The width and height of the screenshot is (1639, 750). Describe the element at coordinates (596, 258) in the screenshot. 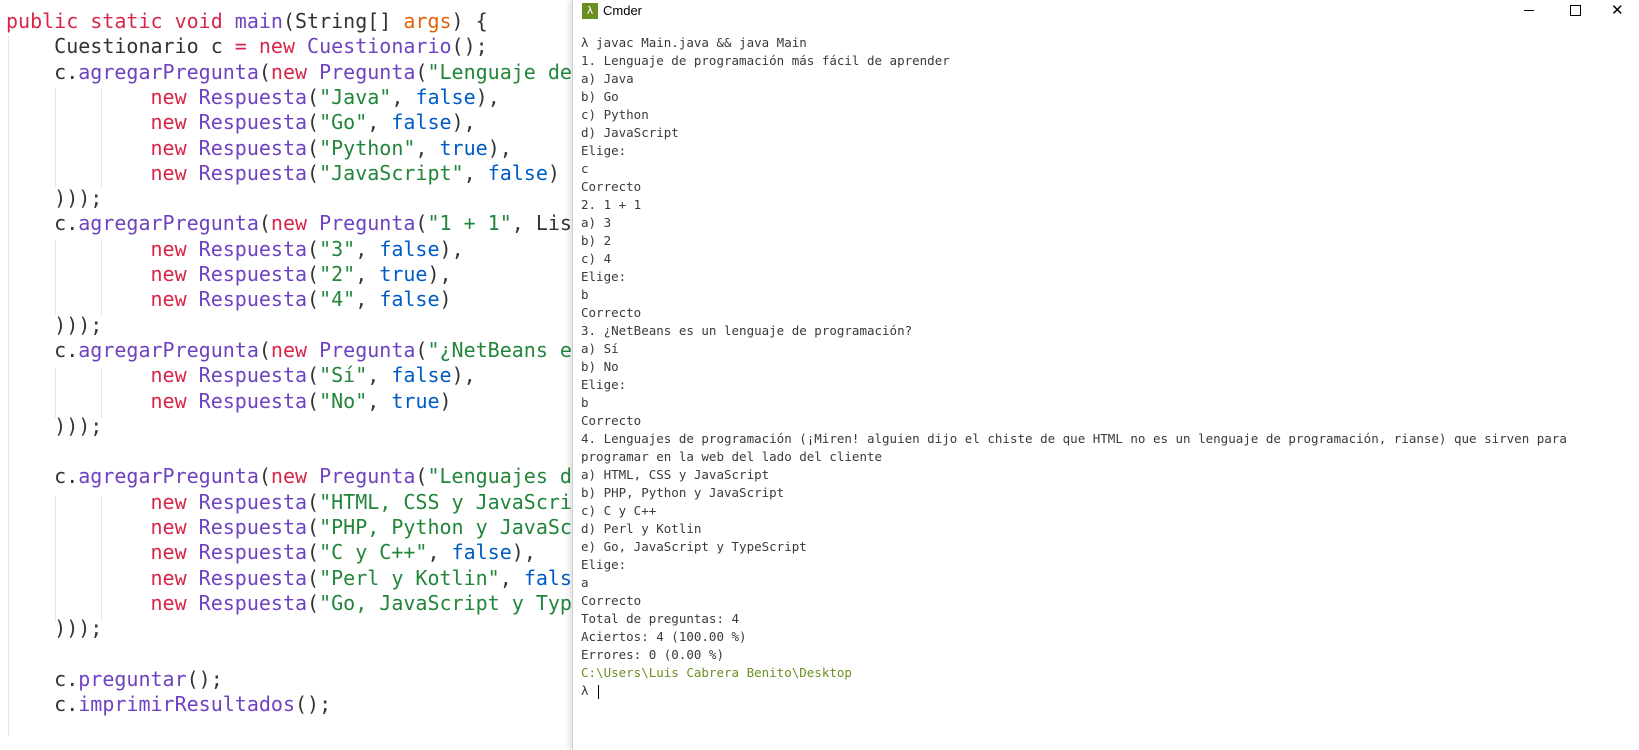

I see `terminal-text: c) 4` at that location.